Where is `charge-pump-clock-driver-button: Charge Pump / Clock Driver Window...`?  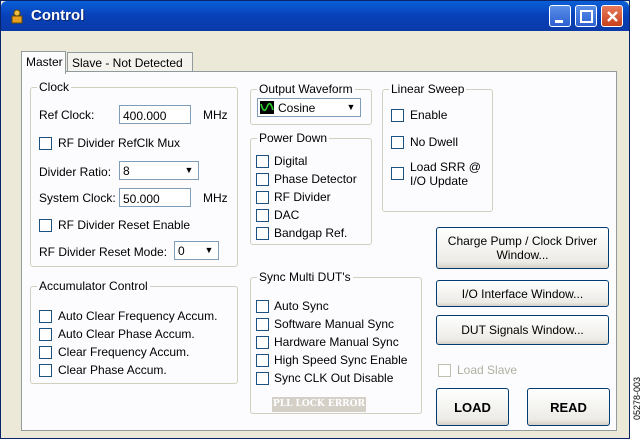 charge-pump-clock-driver-button: Charge Pump / Clock Driver Window... is located at coordinates (522, 248).